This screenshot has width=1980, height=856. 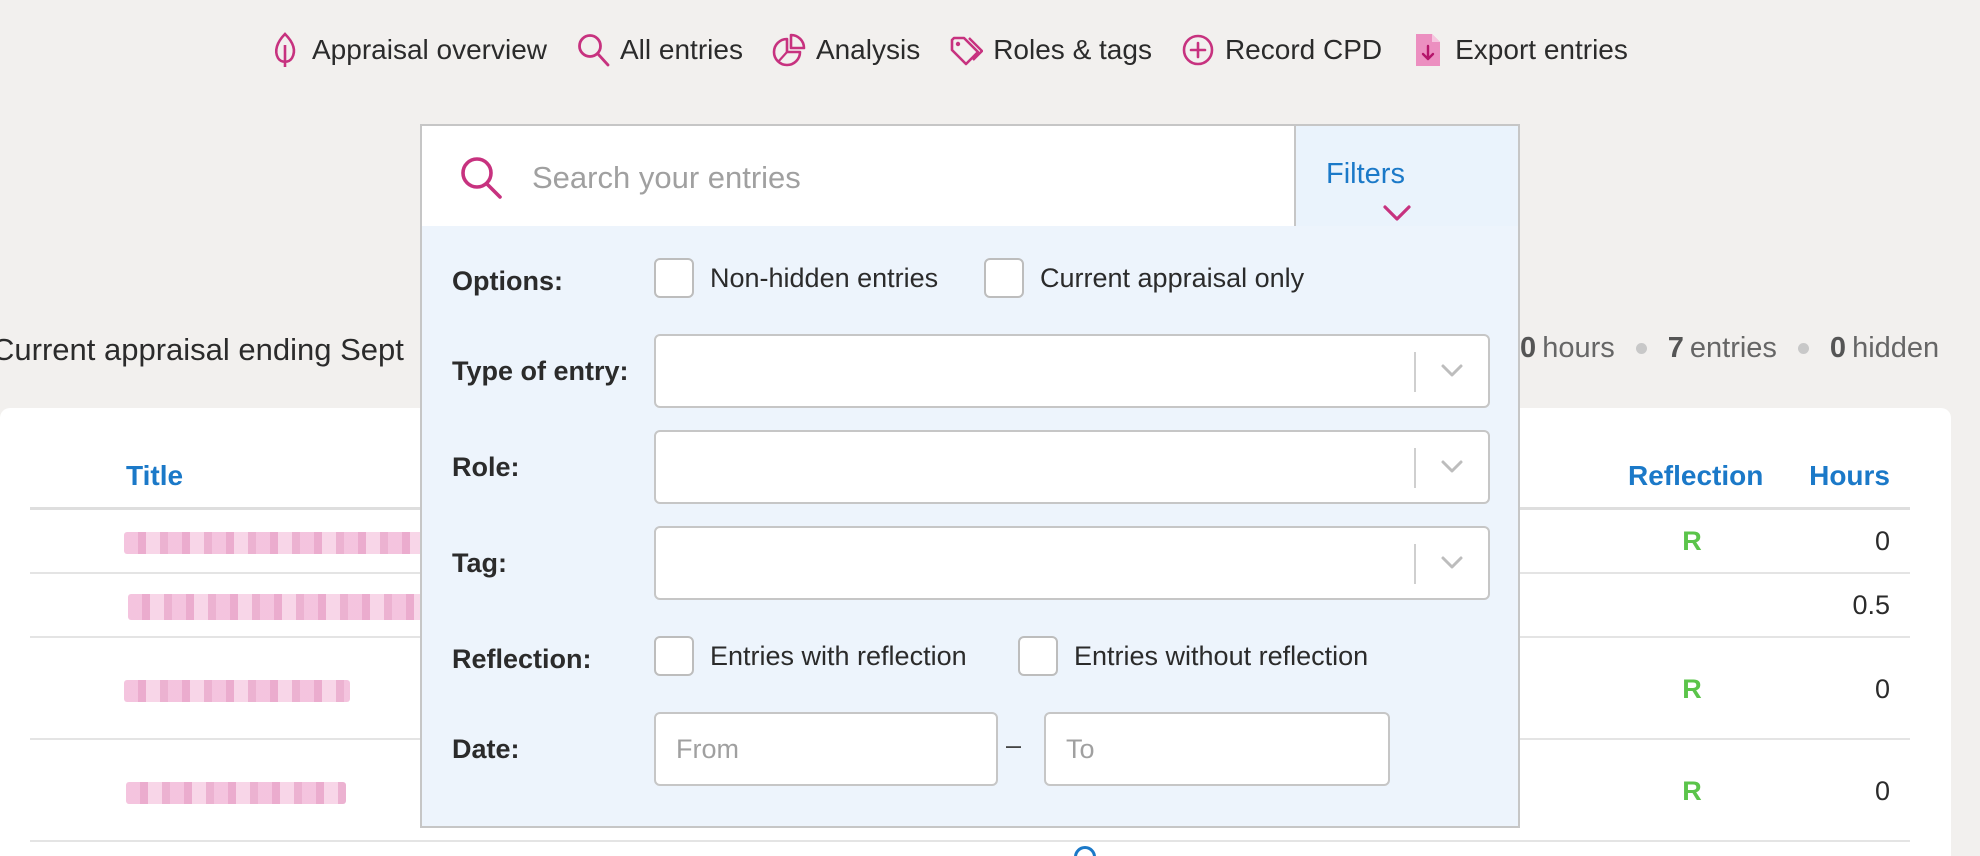 I want to click on without-reflection-checkbox, so click(x=1038, y=656).